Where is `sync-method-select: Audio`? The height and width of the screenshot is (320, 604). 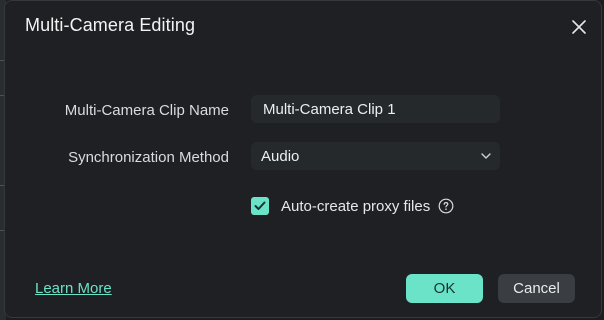
sync-method-select: Audio is located at coordinates (375, 156).